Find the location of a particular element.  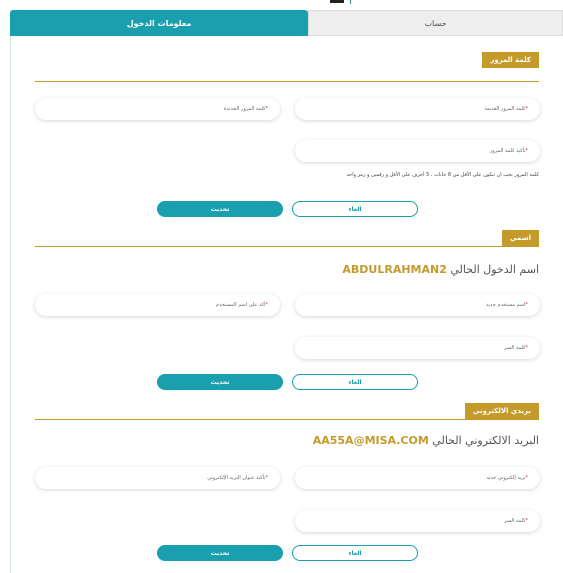

field-label: تأكيد عنوان البريد الإلكتروني is located at coordinates (236, 478).